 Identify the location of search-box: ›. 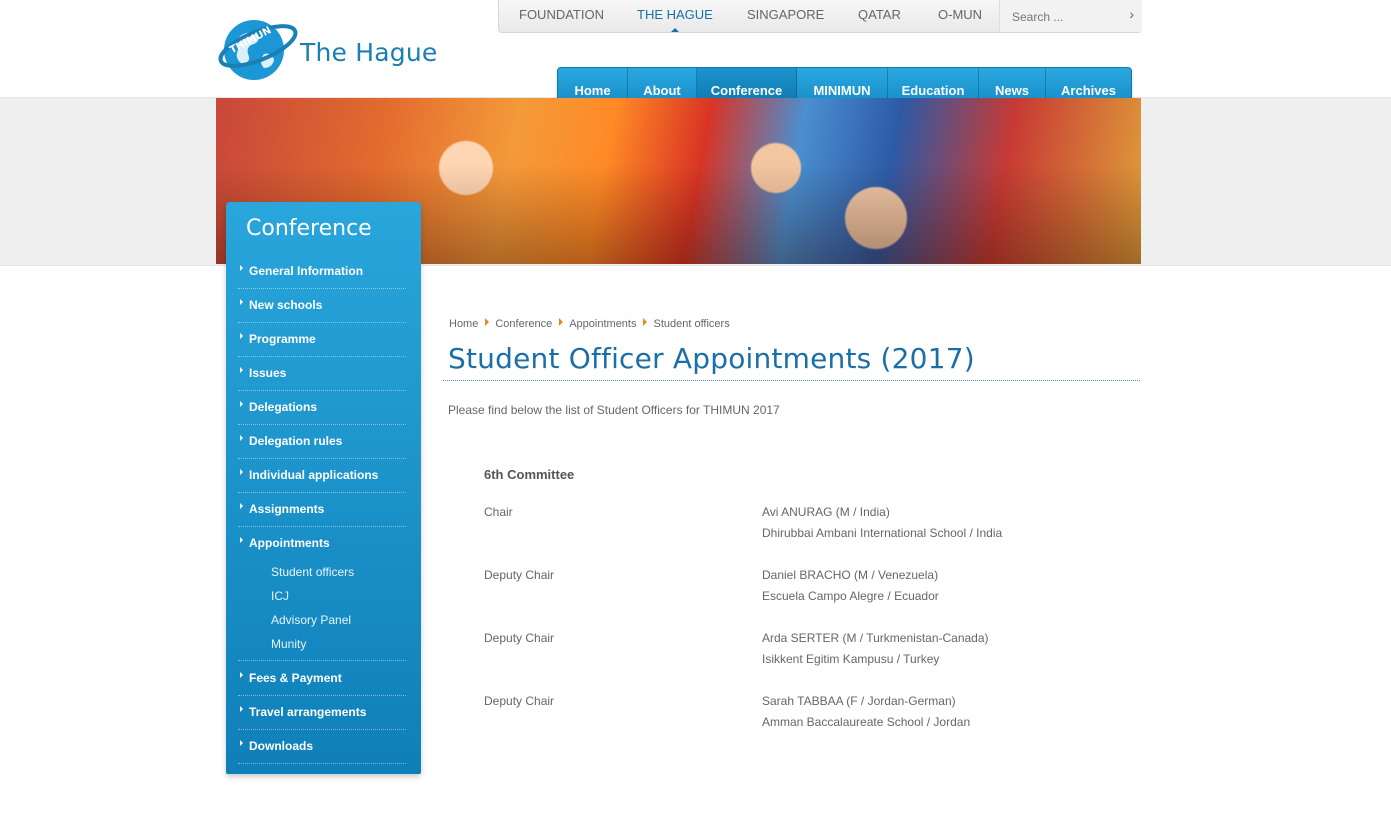
(1070, 16).